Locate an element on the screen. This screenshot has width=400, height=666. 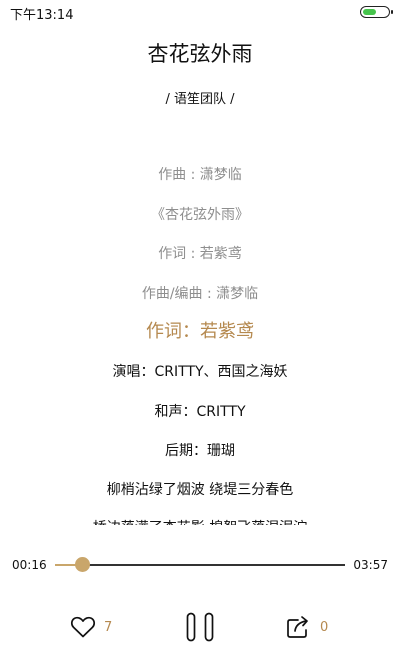
lyric-line: 和声：CRITTY is located at coordinates (200, 412).